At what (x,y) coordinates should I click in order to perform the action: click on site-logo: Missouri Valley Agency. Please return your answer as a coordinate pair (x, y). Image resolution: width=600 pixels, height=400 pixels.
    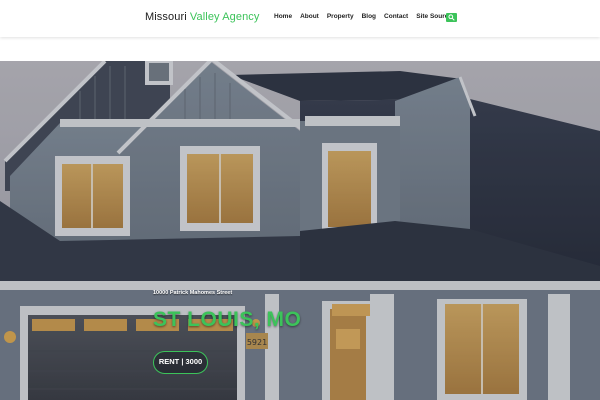
    Looking at the image, I should click on (202, 17).